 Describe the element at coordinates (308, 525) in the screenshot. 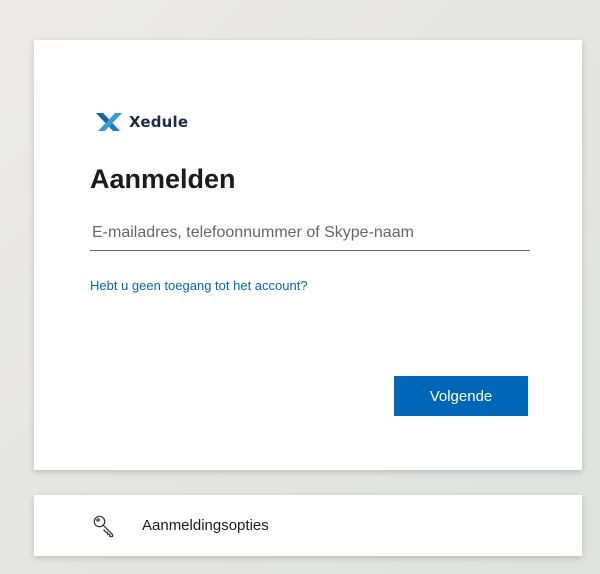

I see `signin-options-button: Aanmeldingsopties` at that location.